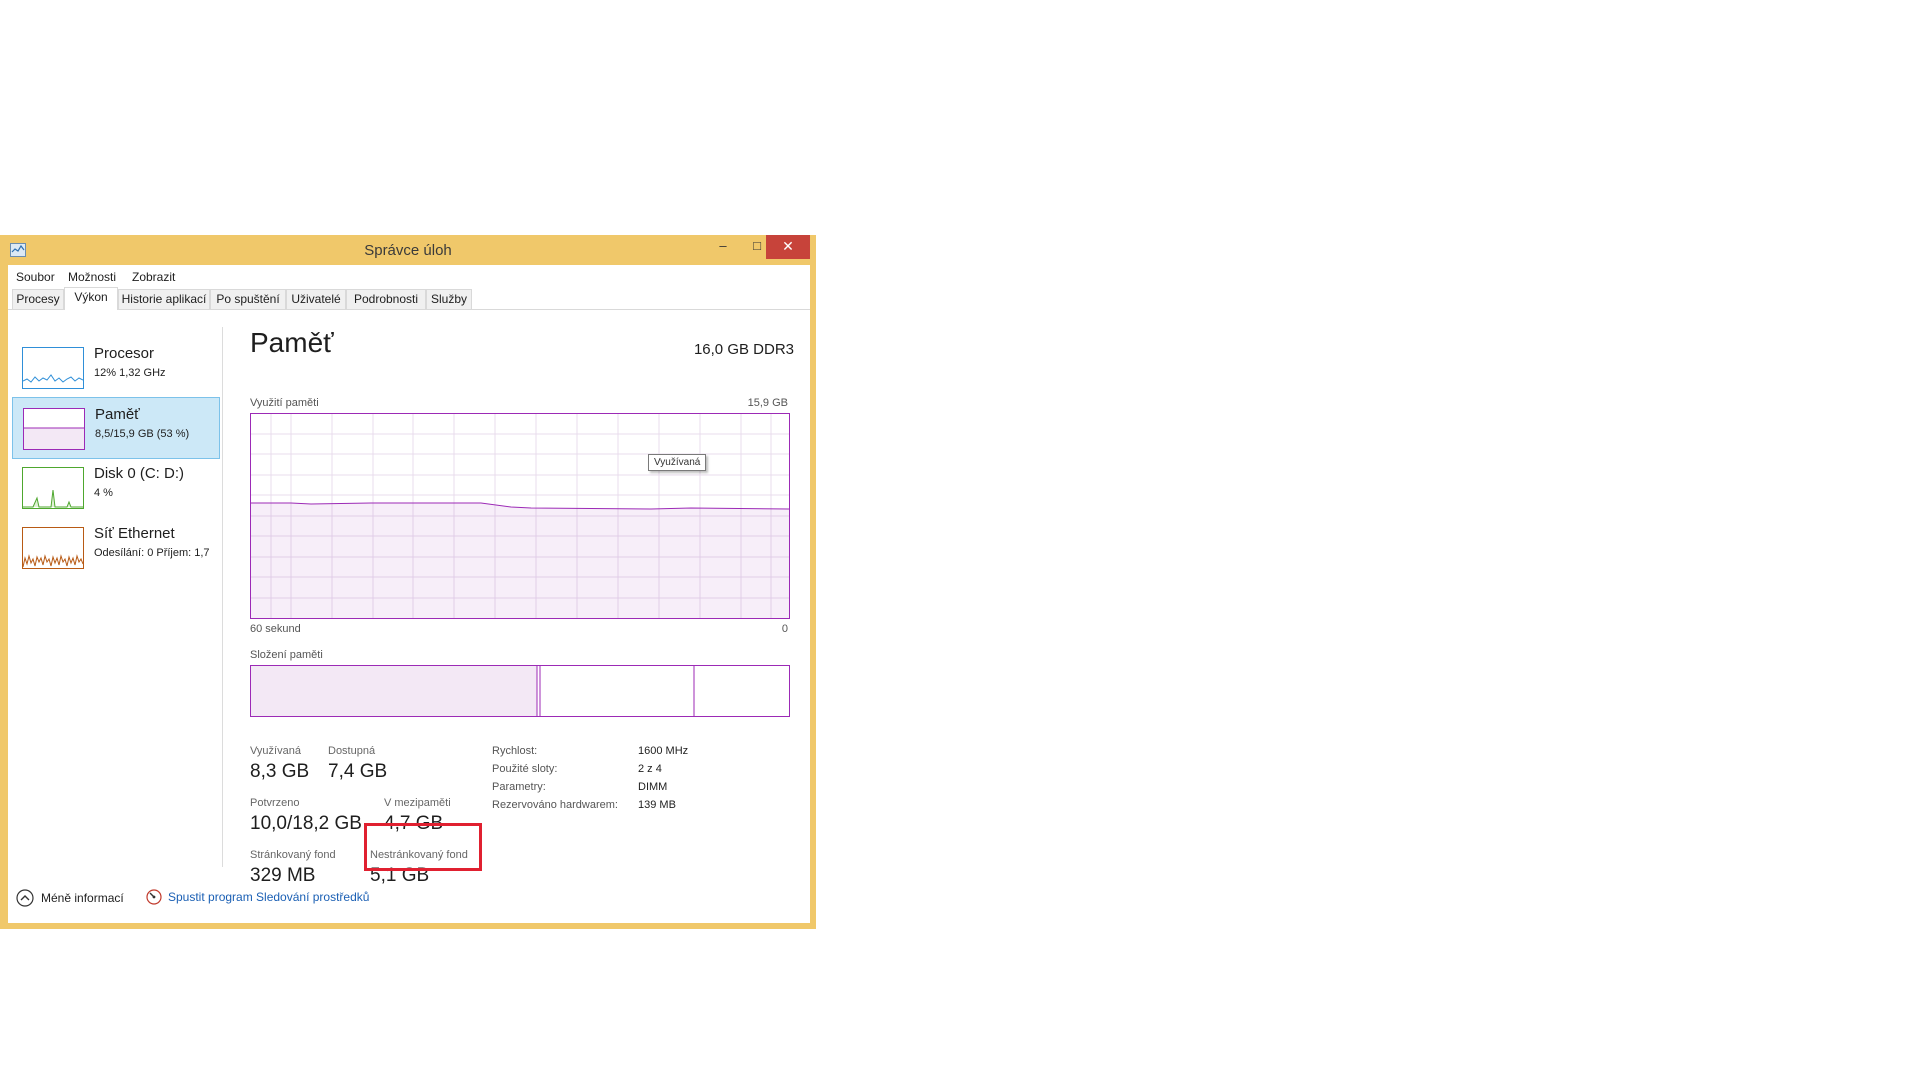 The height and width of the screenshot is (1080, 1920). What do you see at coordinates (650, 769) in the screenshot?
I see `detail-slots-value: 2 z 4` at bounding box center [650, 769].